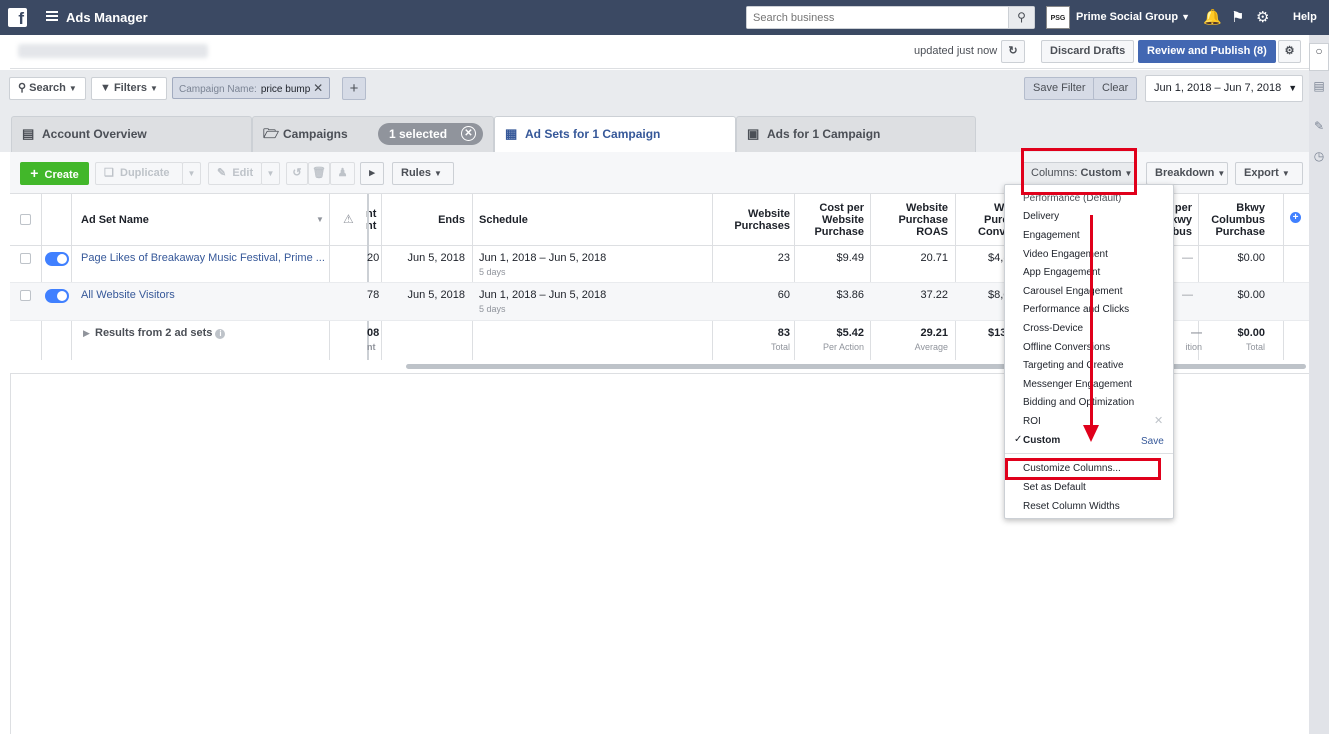 Image resolution: width=1329 pixels, height=734 pixels. What do you see at coordinates (1115, 88) in the screenshot?
I see `clear-filter-button: Clear` at bounding box center [1115, 88].